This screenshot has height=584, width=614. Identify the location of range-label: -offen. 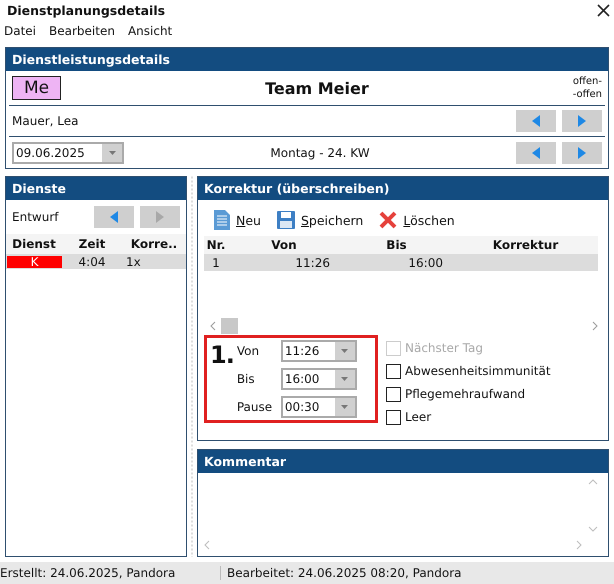
(587, 94).